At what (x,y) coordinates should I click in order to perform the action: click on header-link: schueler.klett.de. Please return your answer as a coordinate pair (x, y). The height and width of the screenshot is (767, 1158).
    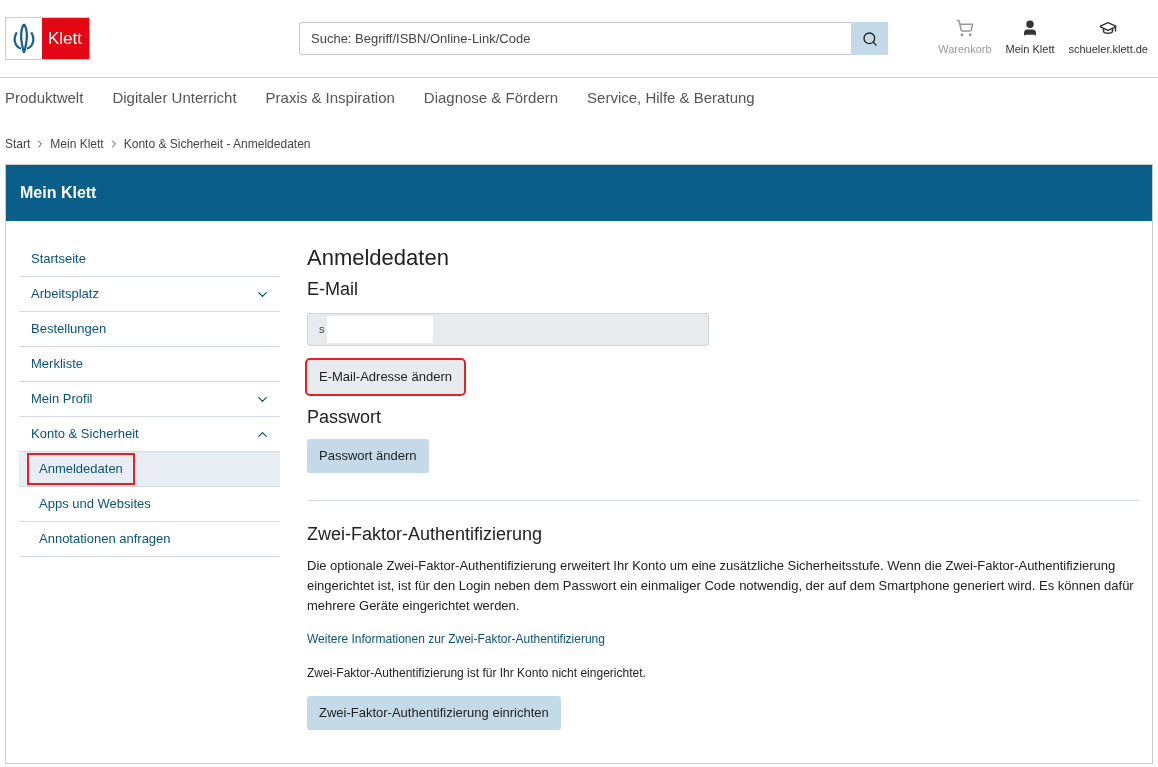
    Looking at the image, I should click on (1108, 38).